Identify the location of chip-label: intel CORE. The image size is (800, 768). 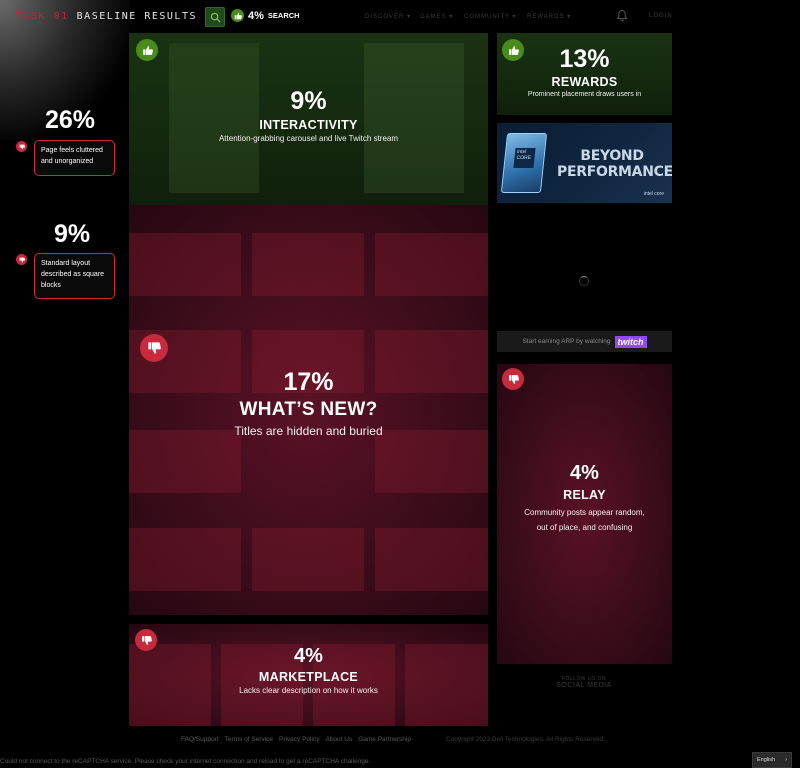
(524, 158).